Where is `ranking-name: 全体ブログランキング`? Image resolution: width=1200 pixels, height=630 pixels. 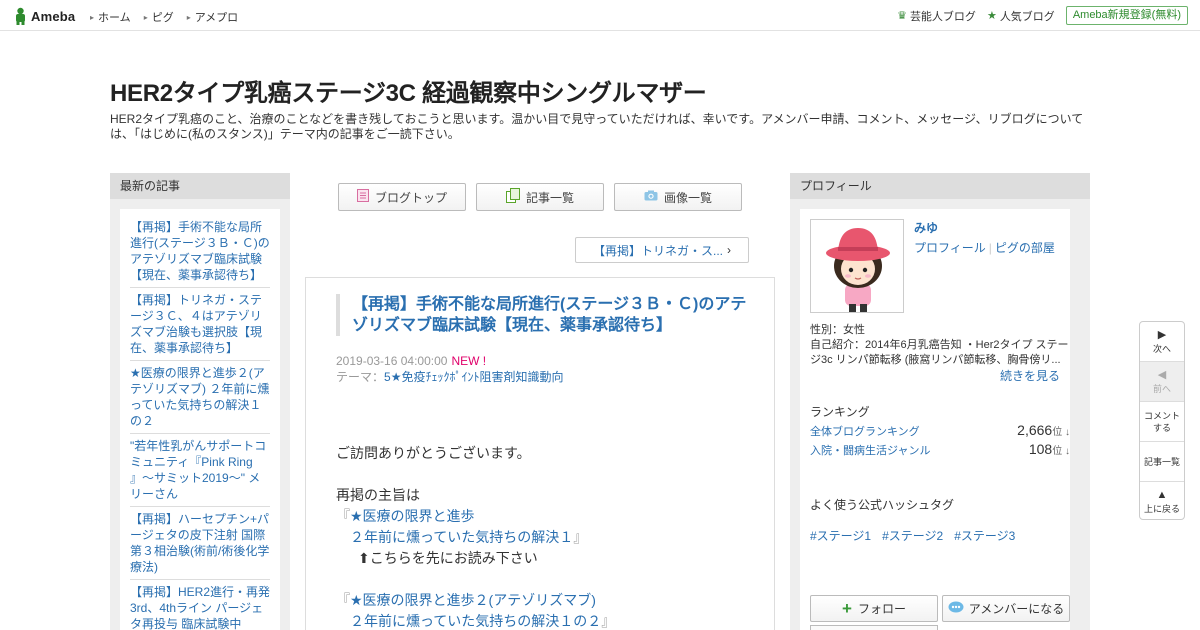 ranking-name: 全体ブログランキング is located at coordinates (865, 431).